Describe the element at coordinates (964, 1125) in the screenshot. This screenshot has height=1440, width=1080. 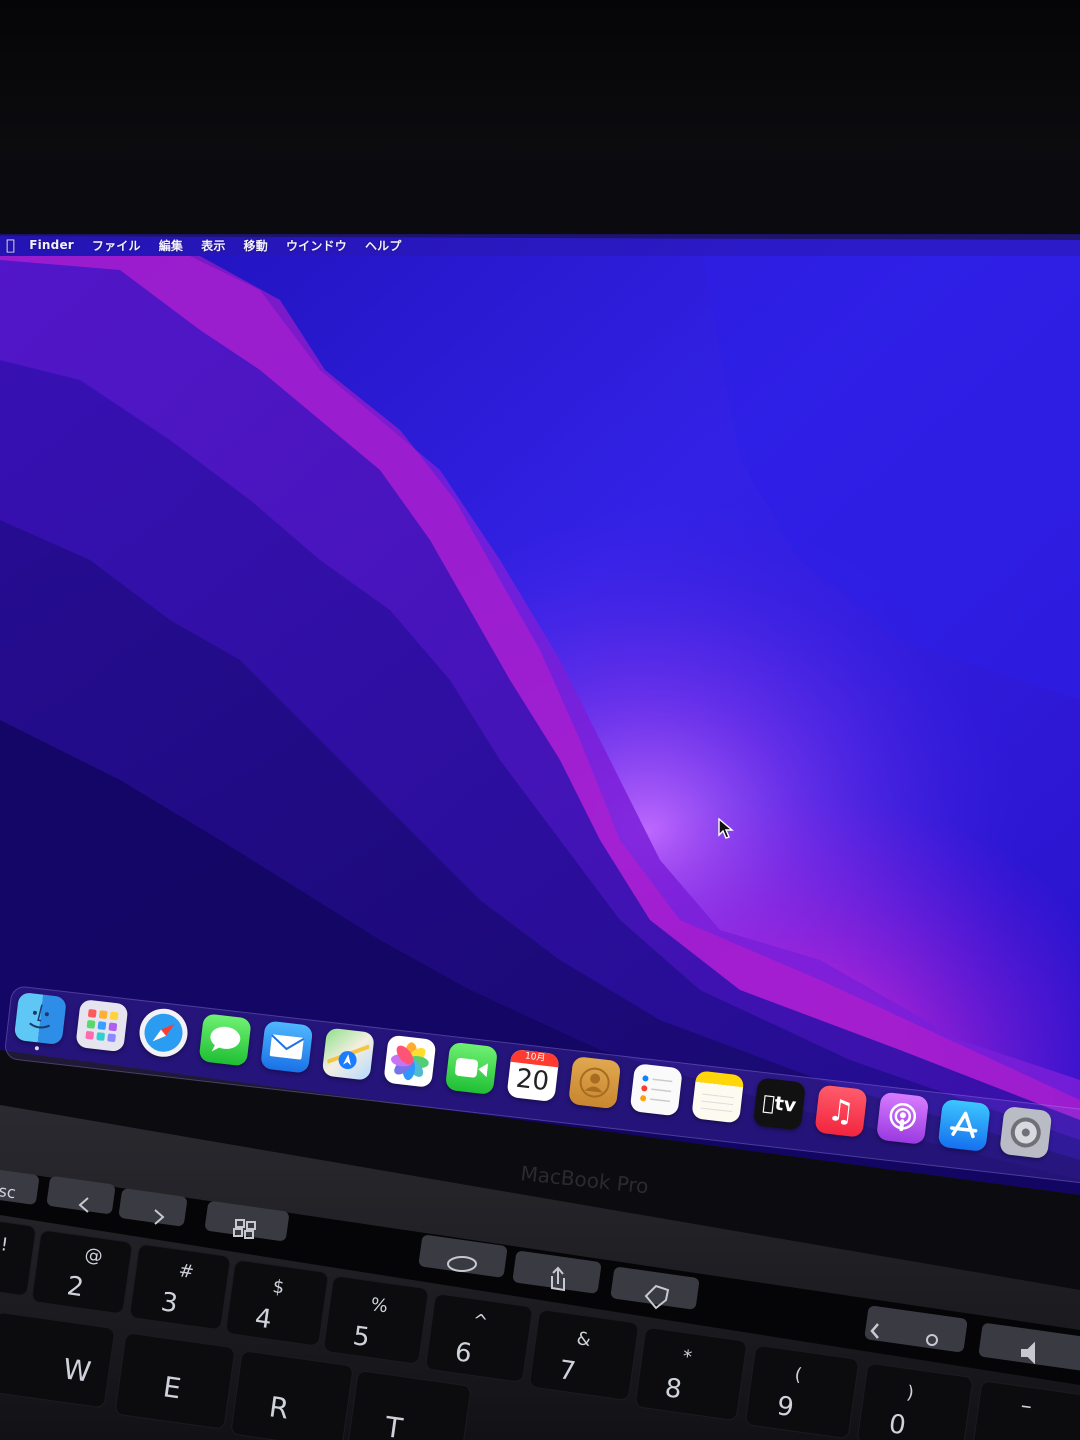
I see `app-store-icon` at that location.